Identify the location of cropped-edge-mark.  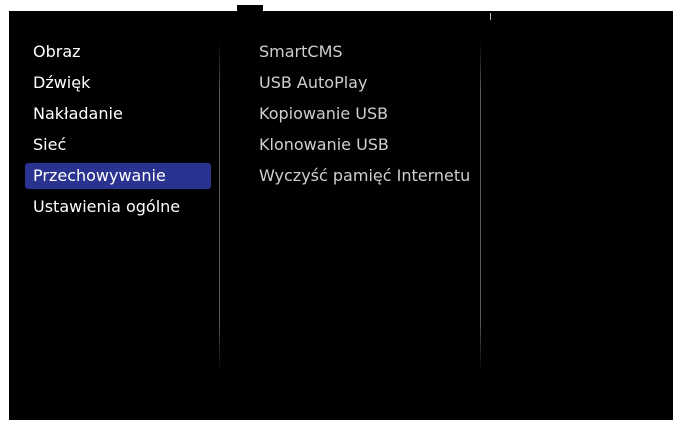
(490, 16).